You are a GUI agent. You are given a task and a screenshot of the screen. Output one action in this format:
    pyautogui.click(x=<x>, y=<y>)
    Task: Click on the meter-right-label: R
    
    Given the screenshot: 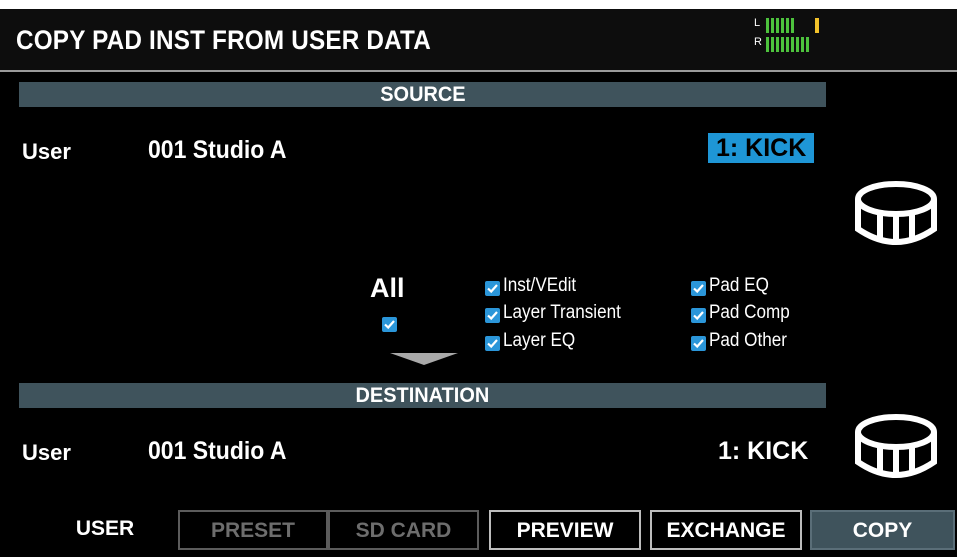 What is the action you would take?
    pyautogui.click(x=758, y=42)
    